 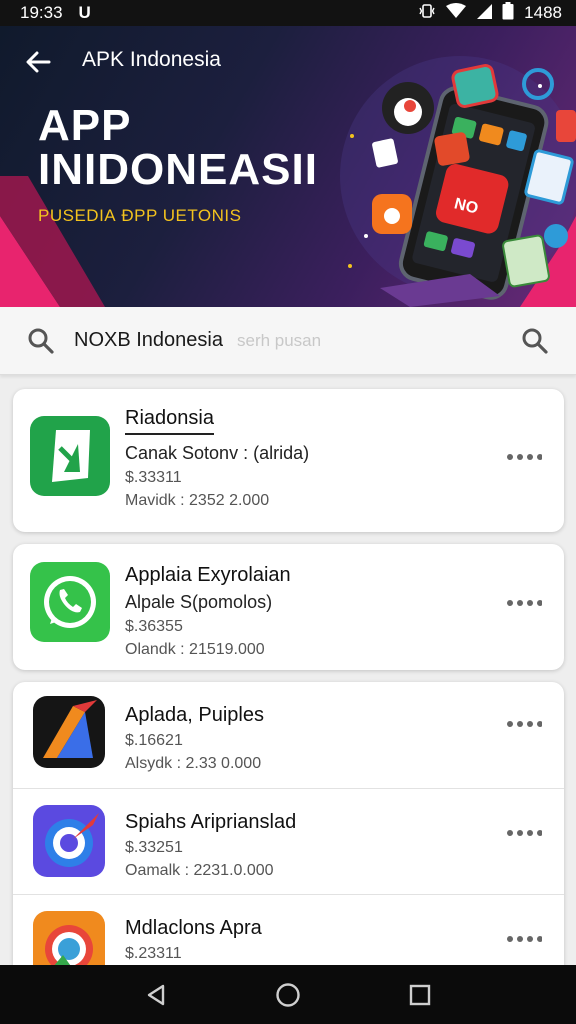 I want to click on system-nav-bar, so click(x=288, y=994).